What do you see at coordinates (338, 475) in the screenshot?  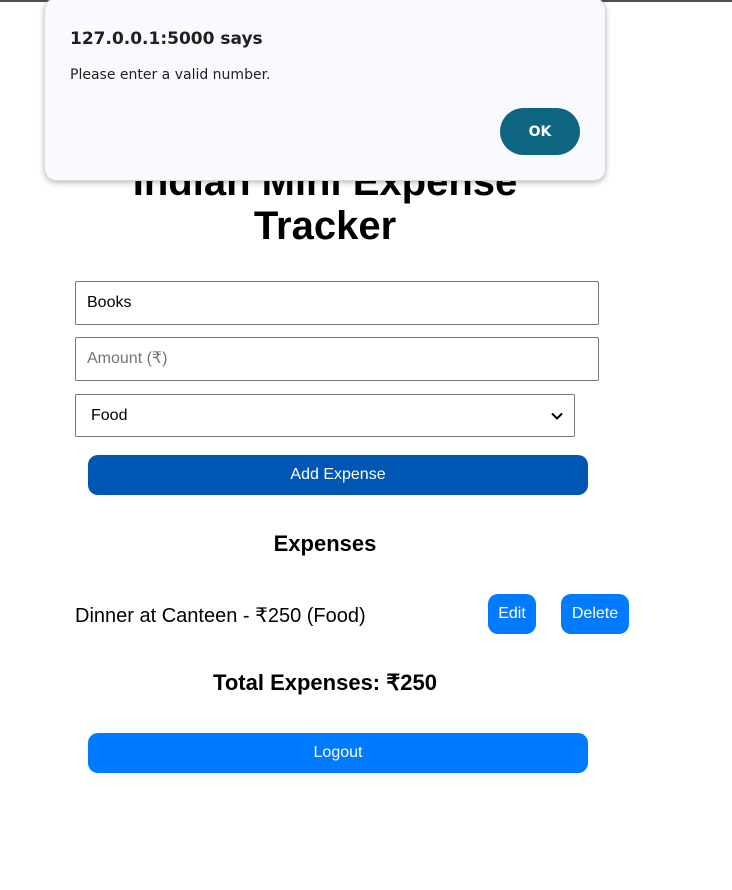 I see `add-expense-button: Add Expense` at bounding box center [338, 475].